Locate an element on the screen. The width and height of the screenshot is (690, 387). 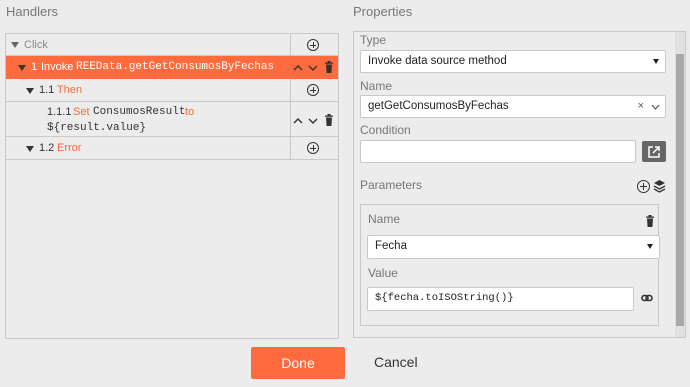
row-number: 1.1 is located at coordinates (47, 90).